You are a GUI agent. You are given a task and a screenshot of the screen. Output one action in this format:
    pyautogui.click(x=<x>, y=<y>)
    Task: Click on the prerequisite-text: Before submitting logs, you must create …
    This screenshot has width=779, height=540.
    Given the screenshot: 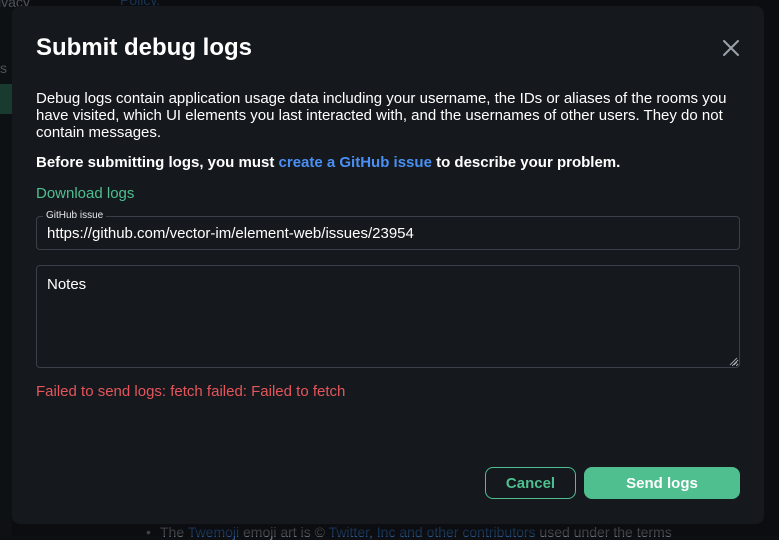 What is the action you would take?
    pyautogui.click(x=328, y=162)
    